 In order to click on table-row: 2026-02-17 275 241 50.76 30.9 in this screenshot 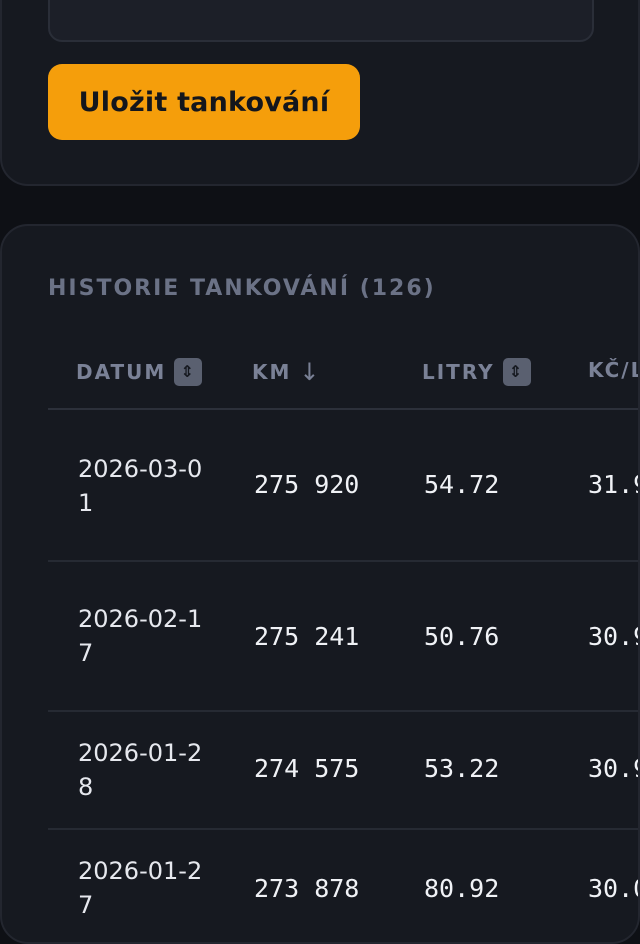, I will do `click(343, 637)`.